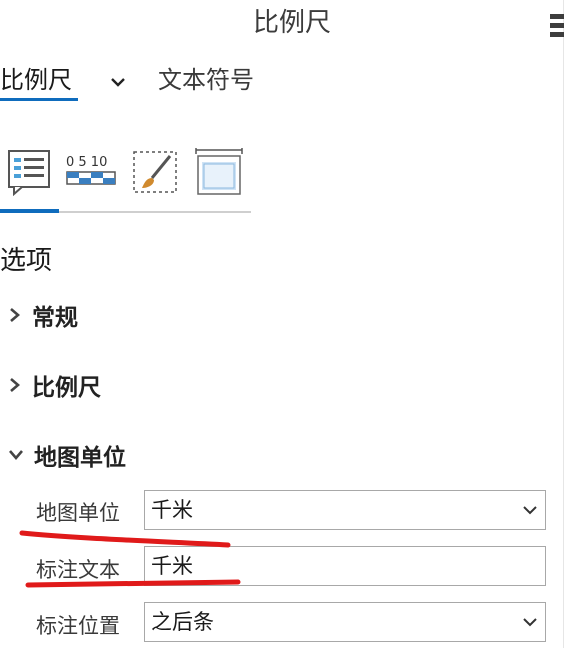 The height and width of the screenshot is (648, 564). Describe the element at coordinates (92, 172) in the screenshot. I see `scale-bar-icon: 0 5 10` at that location.